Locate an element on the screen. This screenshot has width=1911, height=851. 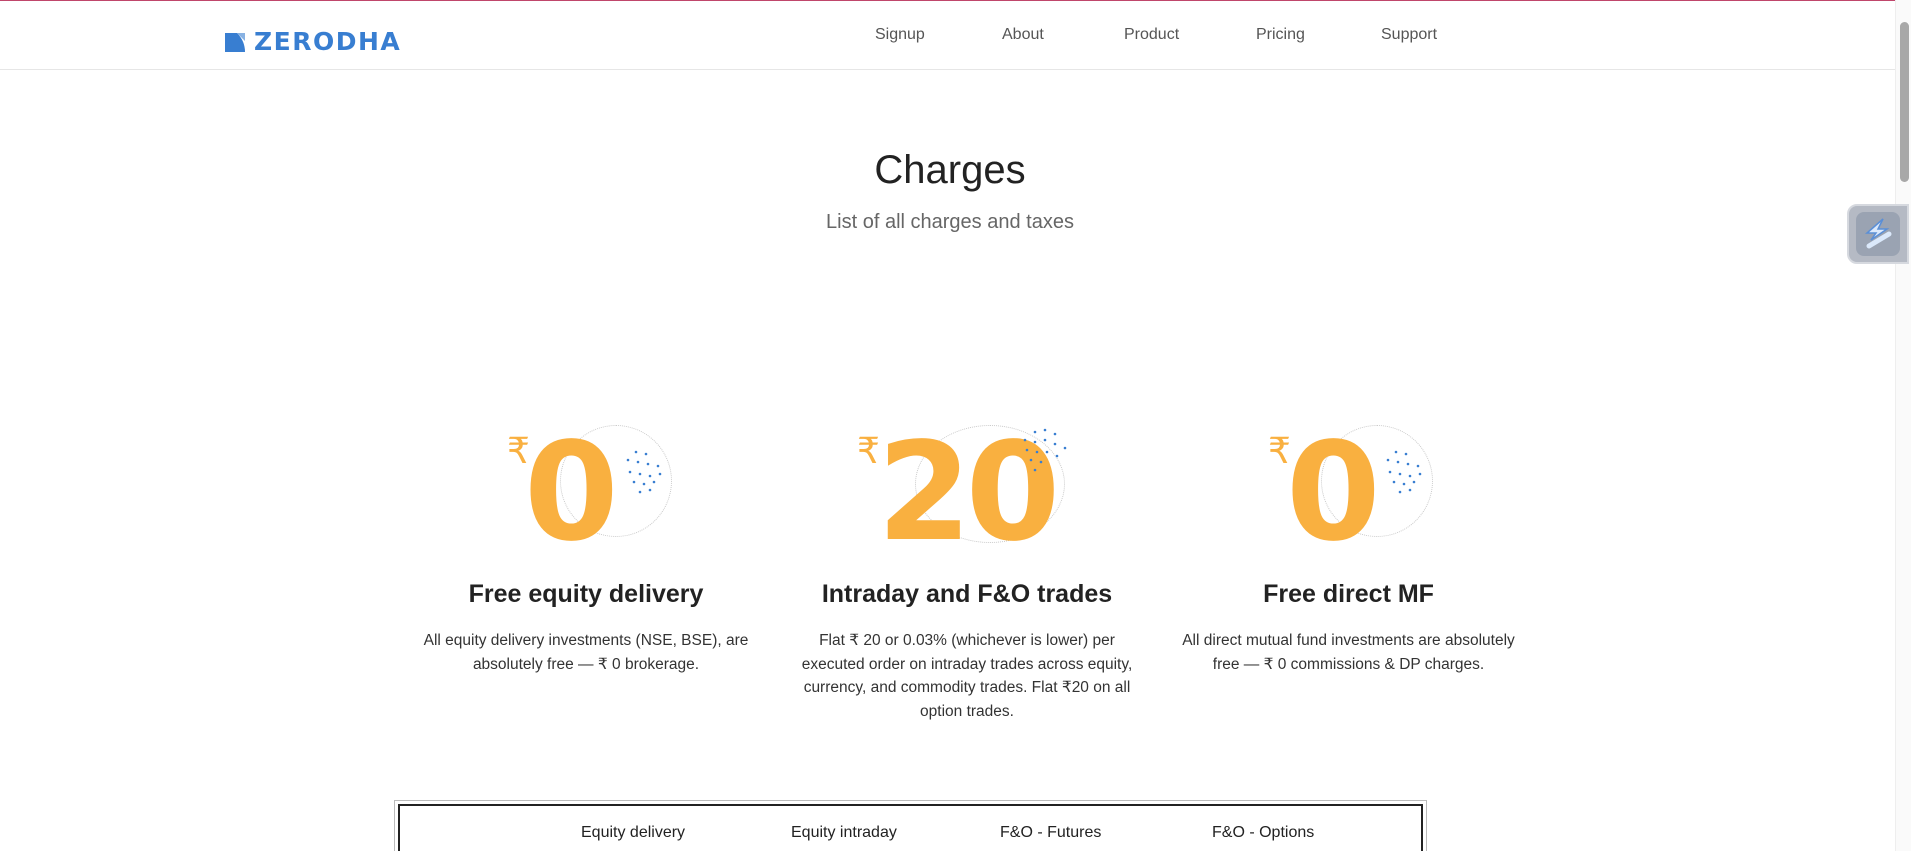
page-title: Charges is located at coordinates (950, 170).